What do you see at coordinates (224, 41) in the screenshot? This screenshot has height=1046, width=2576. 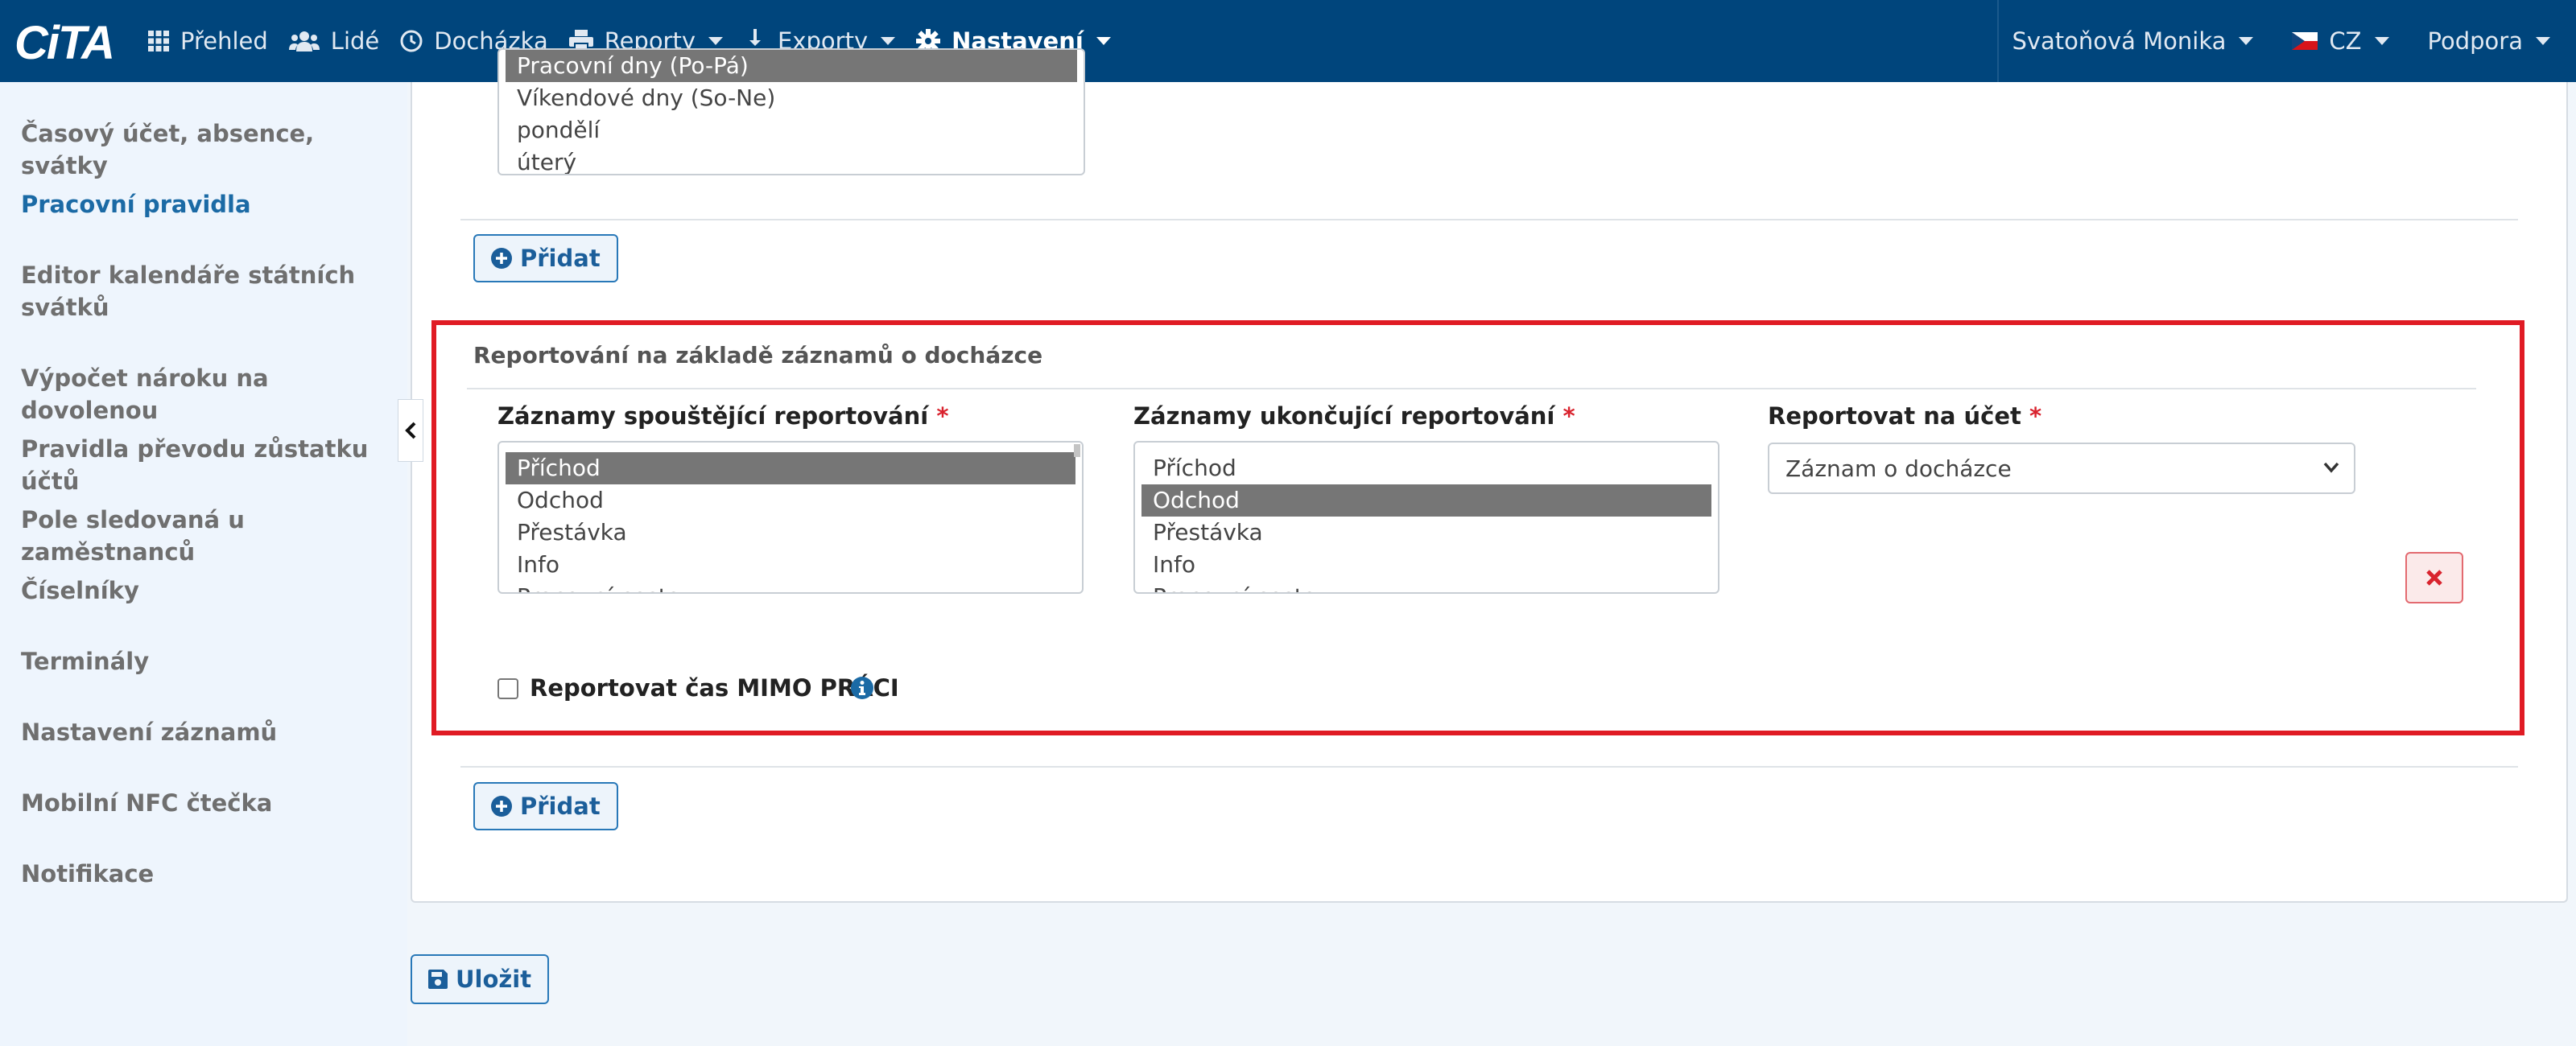 I see `nav-label: Přehled` at bounding box center [224, 41].